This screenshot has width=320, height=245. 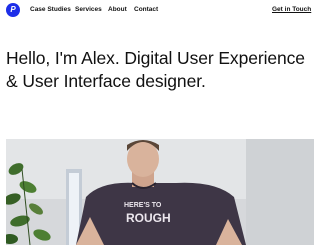 What do you see at coordinates (148, 218) in the screenshot?
I see `shirt-text-line2: ROUGH` at bounding box center [148, 218].